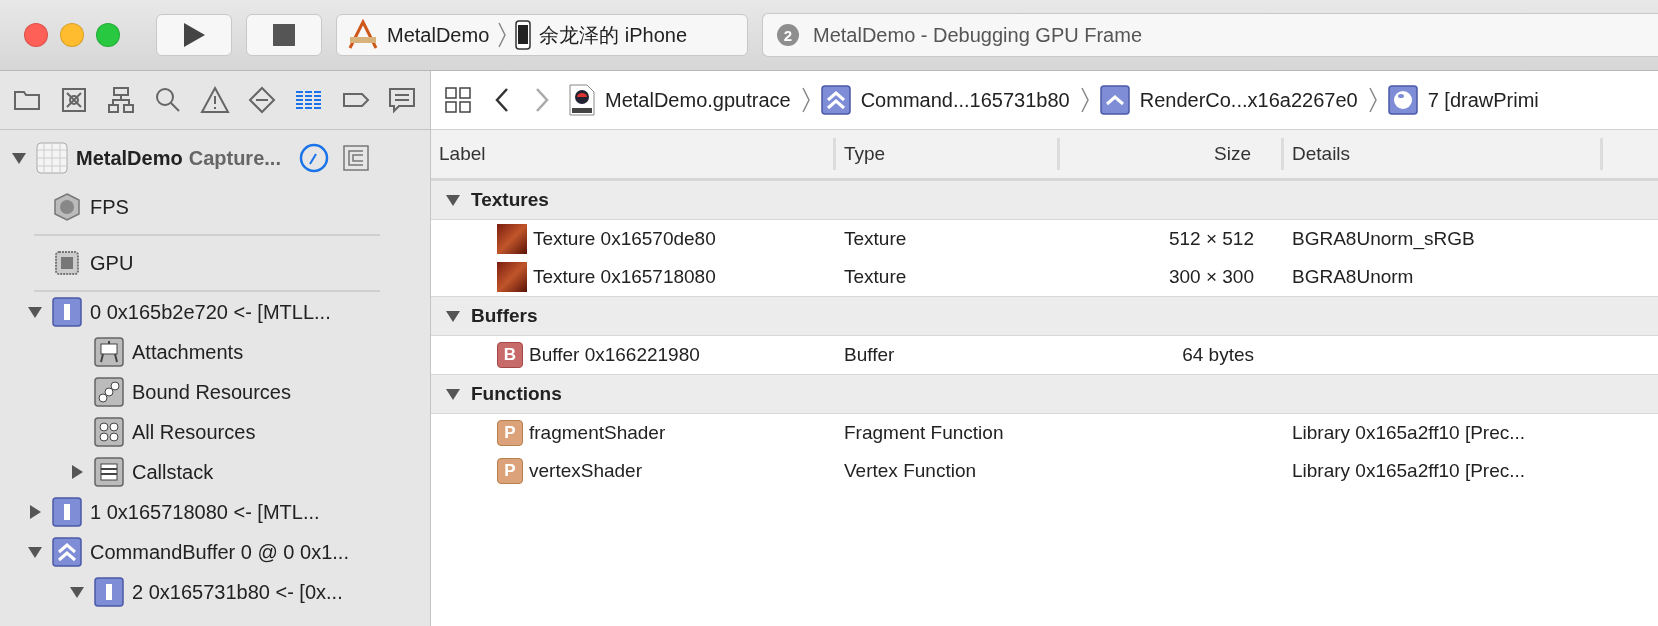 This screenshot has width=1658, height=626. What do you see at coordinates (1114, 100) in the screenshot?
I see `chevron-up-icon` at bounding box center [1114, 100].